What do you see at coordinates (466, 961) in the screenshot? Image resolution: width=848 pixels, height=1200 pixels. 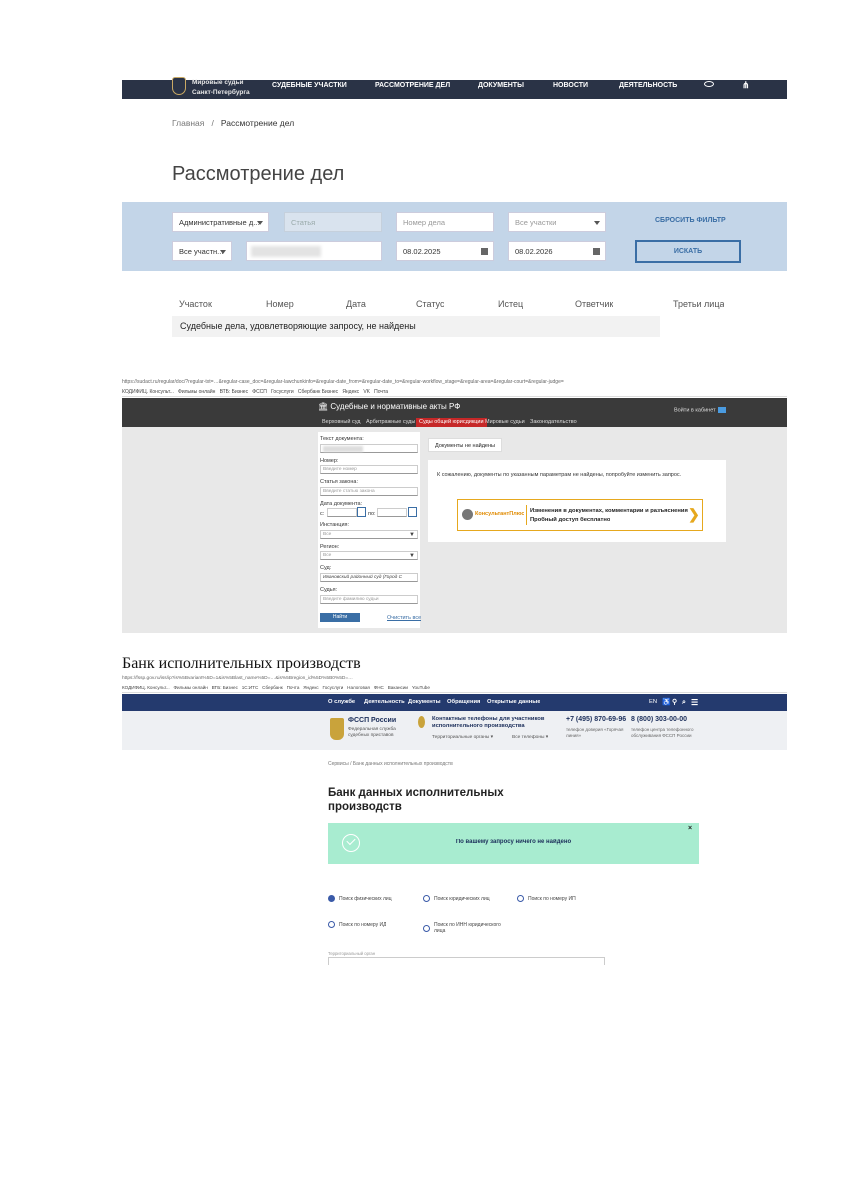 I see `territorial-field` at bounding box center [466, 961].